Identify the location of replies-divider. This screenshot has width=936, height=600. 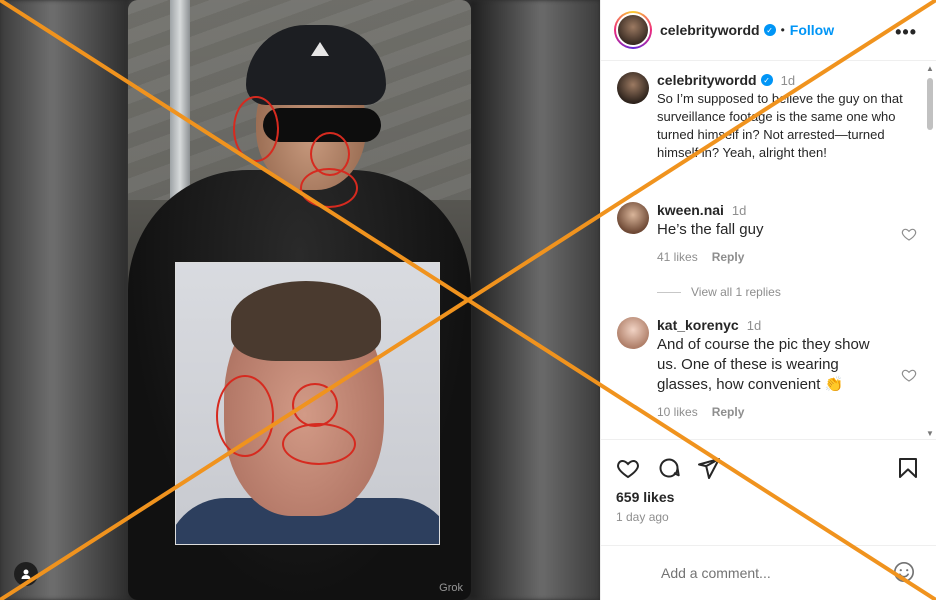
(669, 292).